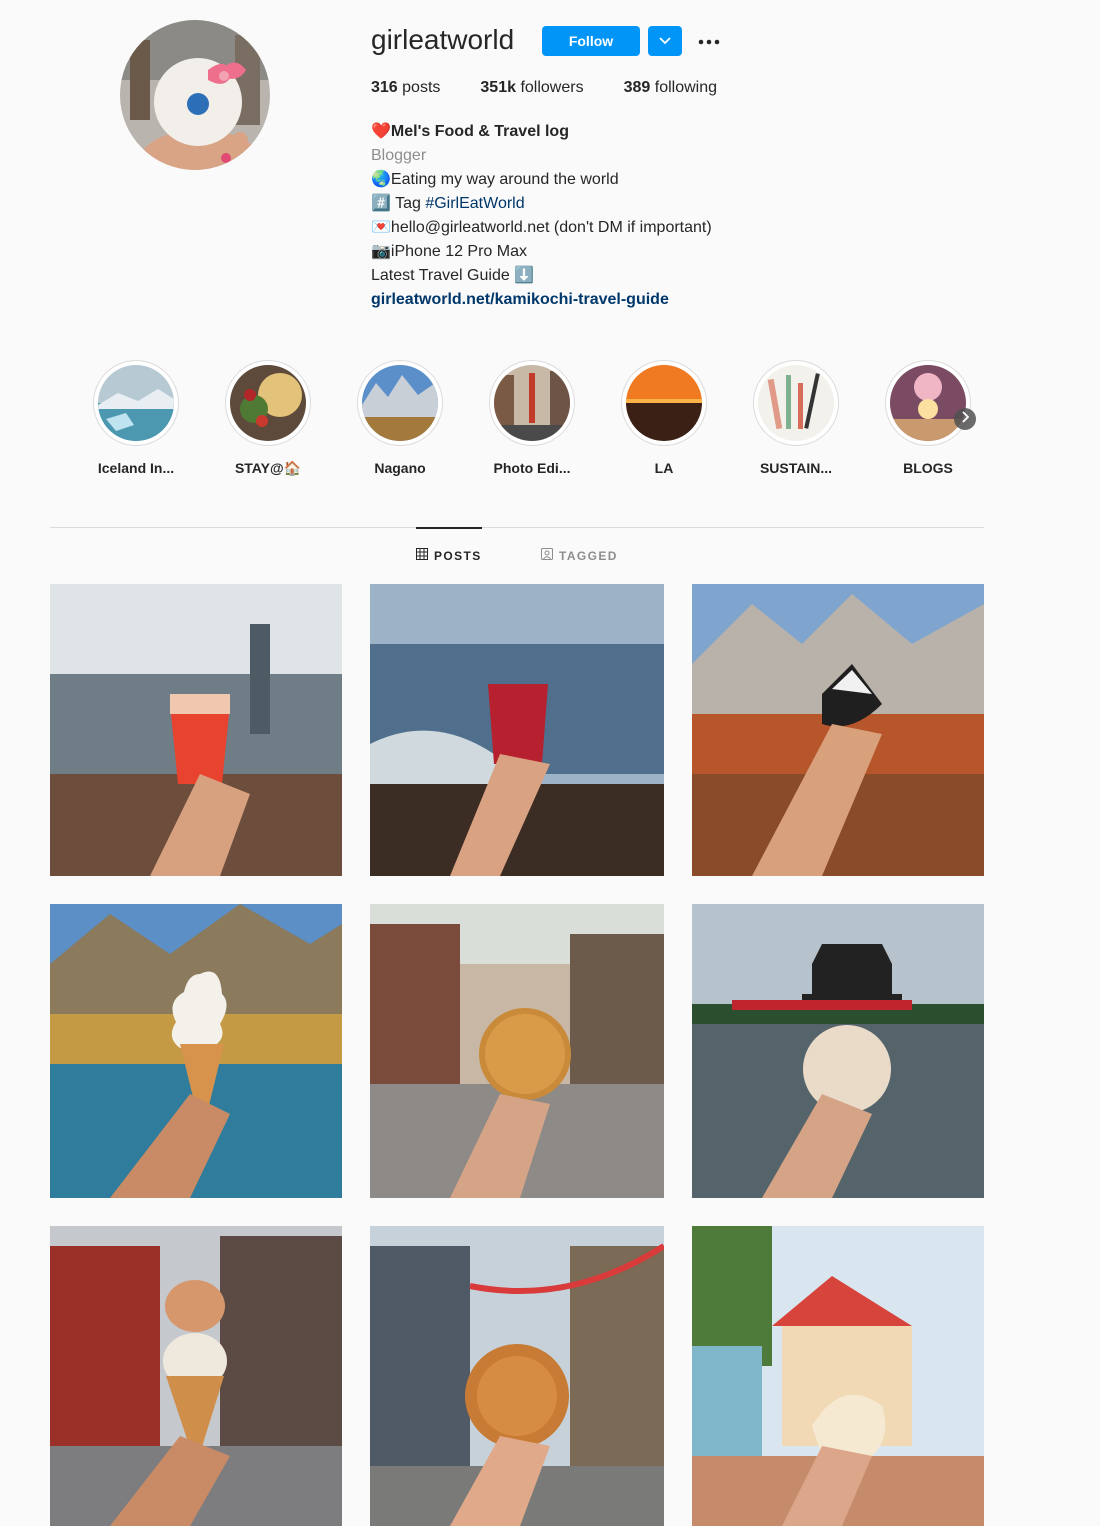 The image size is (1100, 1526). Describe the element at coordinates (449, 528) in the screenshot. I see `active-tab-indicator` at that location.